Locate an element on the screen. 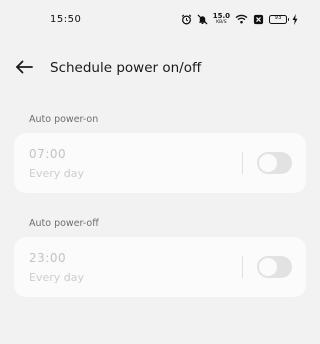  back-button is located at coordinates (24, 68).